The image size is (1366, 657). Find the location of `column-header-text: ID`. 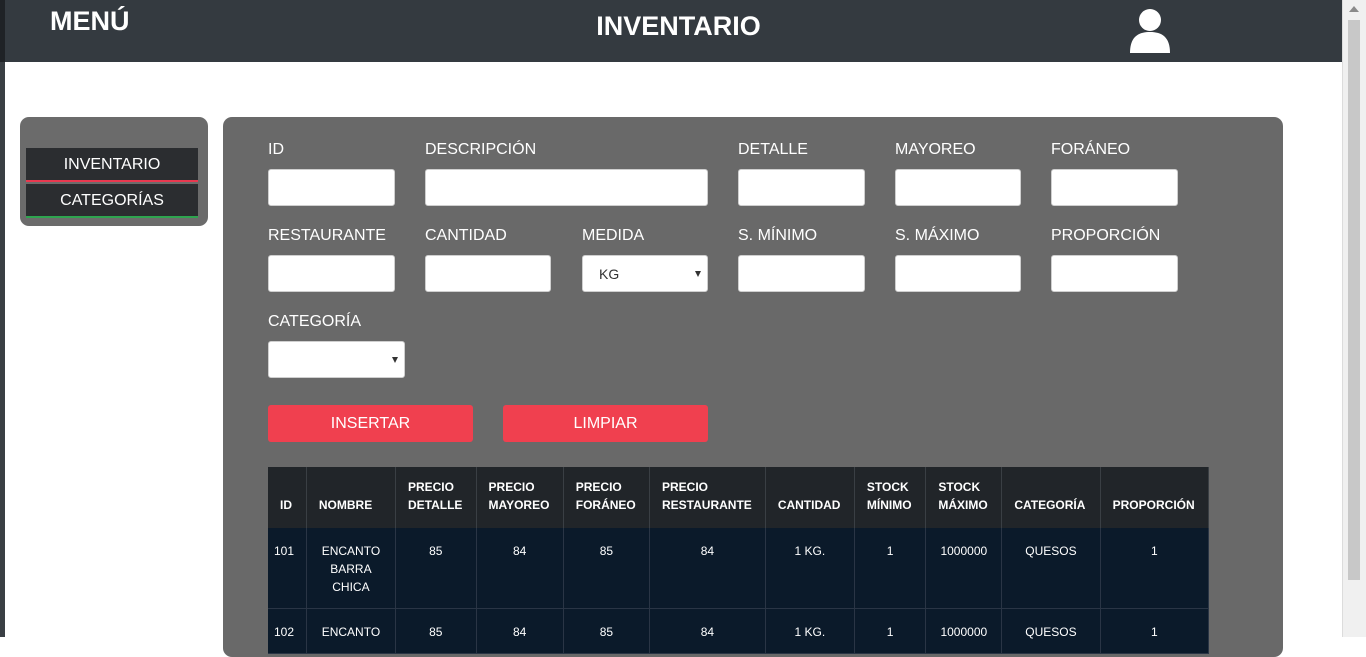

column-header-text: ID is located at coordinates (286, 505).